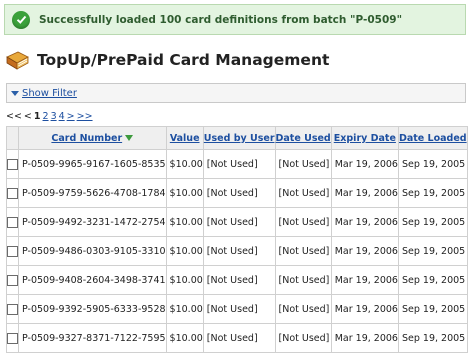  I want to click on pager-next: >, so click(71, 116).